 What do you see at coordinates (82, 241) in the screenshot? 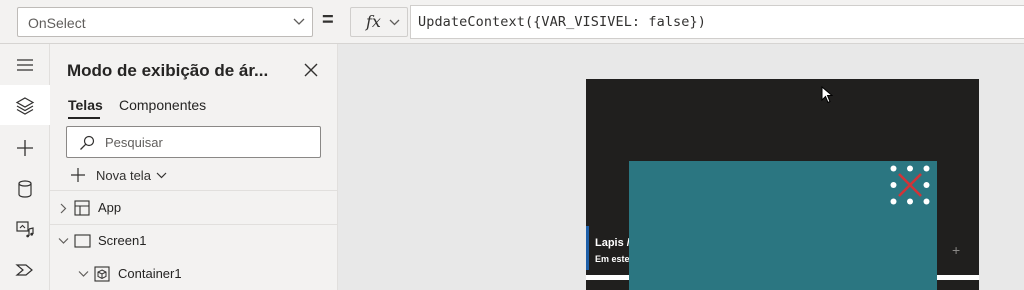
I see `screen-icon` at bounding box center [82, 241].